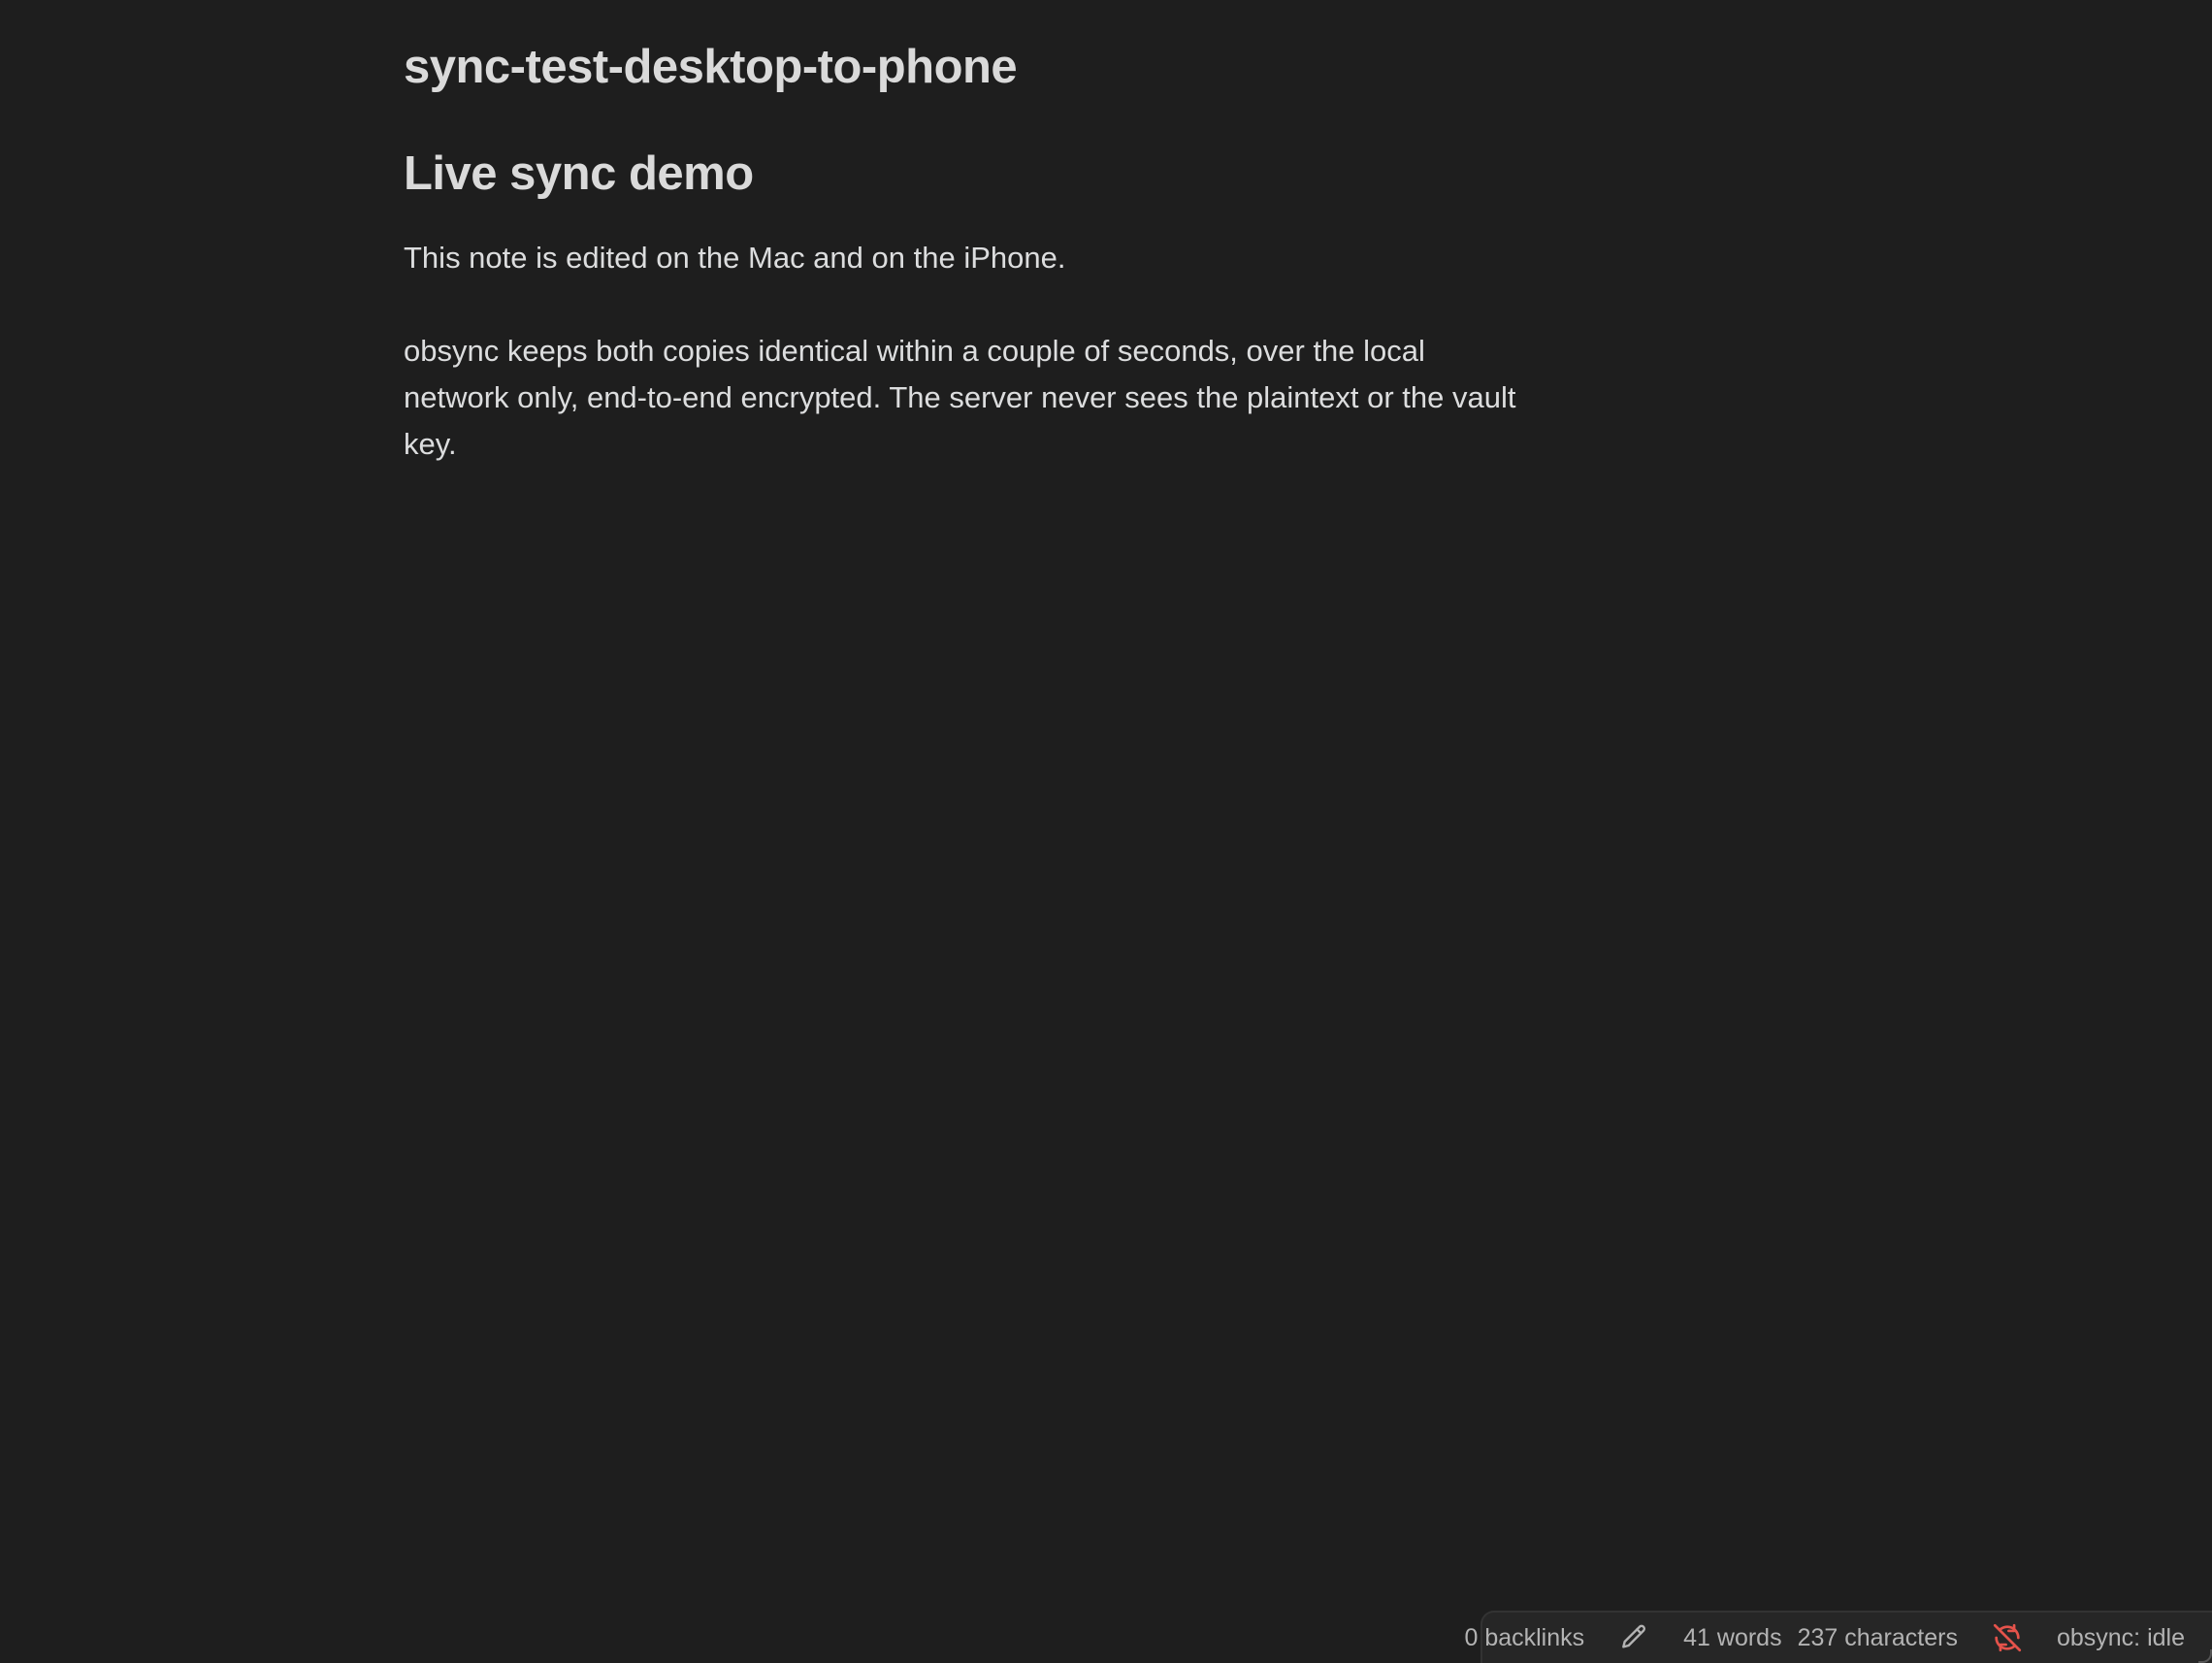 Image resolution: width=2212 pixels, height=1663 pixels. What do you see at coordinates (1732, 1637) in the screenshot?
I see `word-count: 41 words` at bounding box center [1732, 1637].